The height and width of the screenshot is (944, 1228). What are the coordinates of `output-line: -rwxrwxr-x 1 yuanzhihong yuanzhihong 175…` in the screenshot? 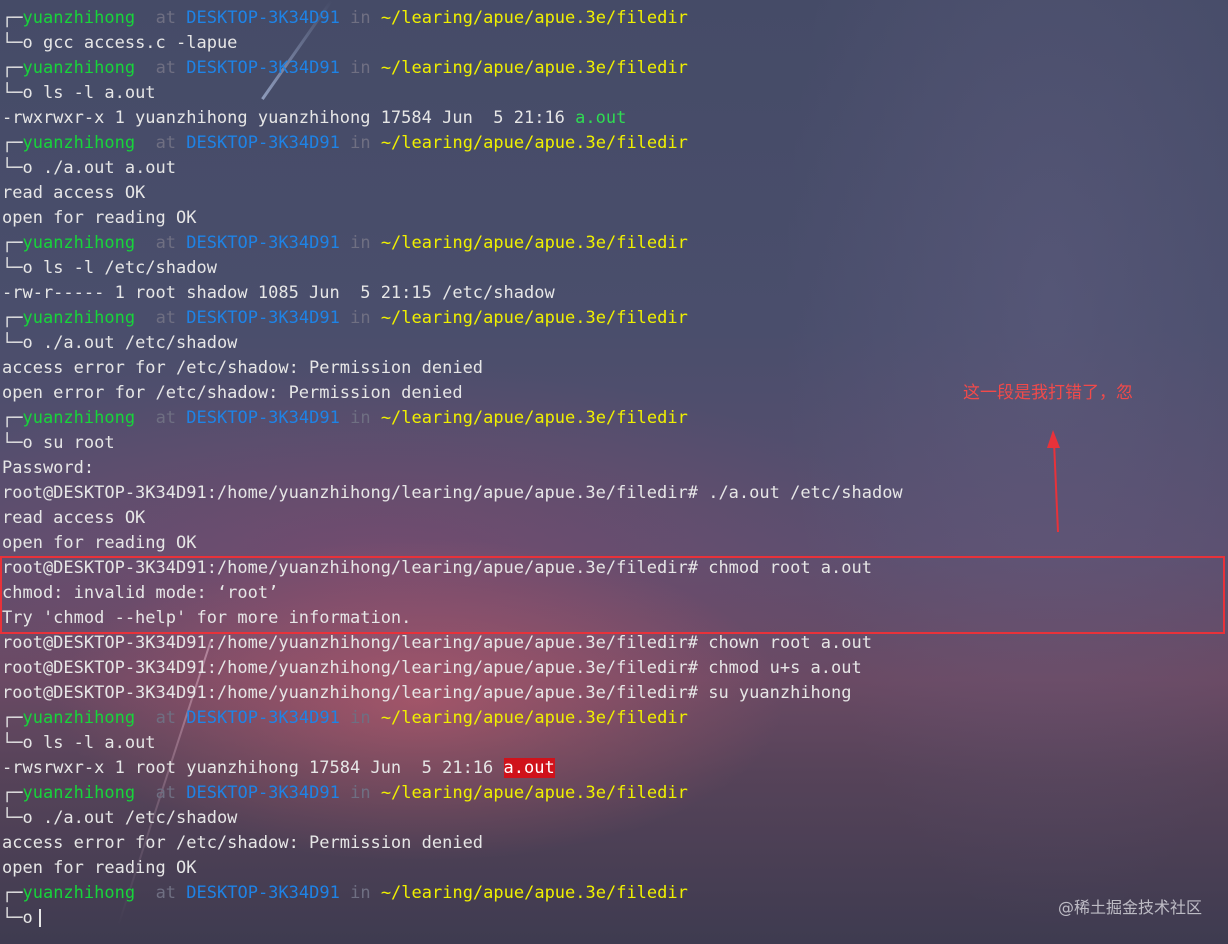 It's located at (314, 118).